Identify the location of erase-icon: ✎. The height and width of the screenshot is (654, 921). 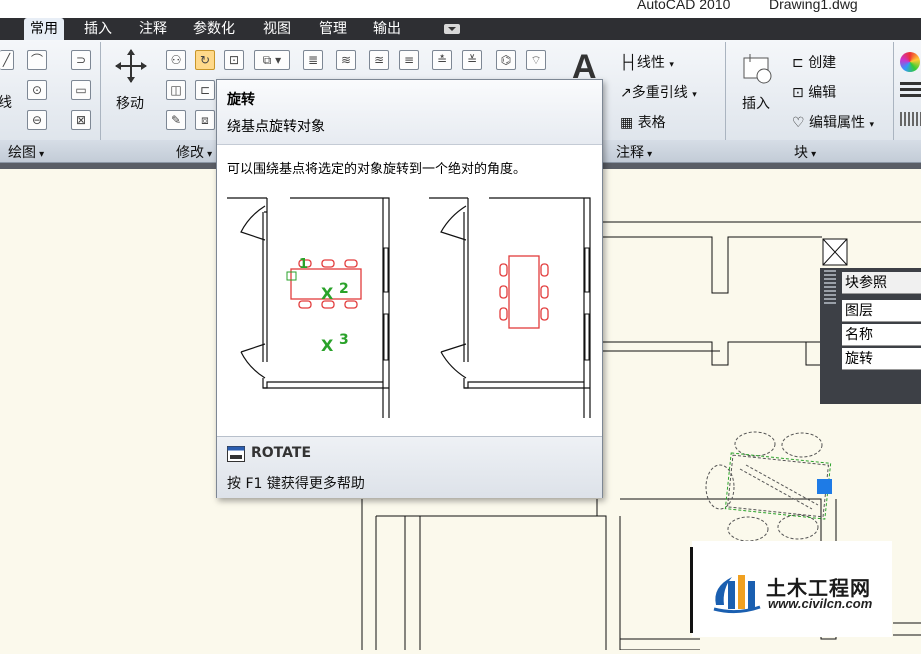
(176, 120).